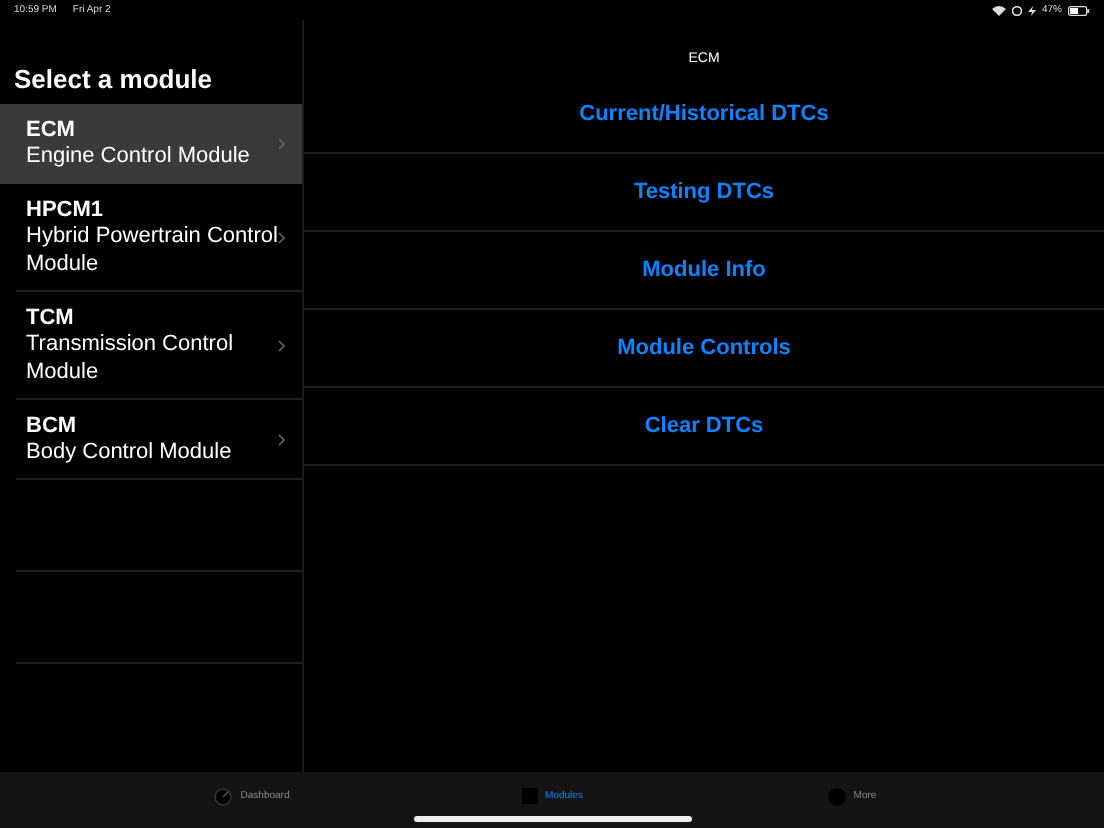 The width and height of the screenshot is (1104, 828). Describe the element at coordinates (139, 156) in the screenshot. I see `module-name: Engine Control Module` at that location.